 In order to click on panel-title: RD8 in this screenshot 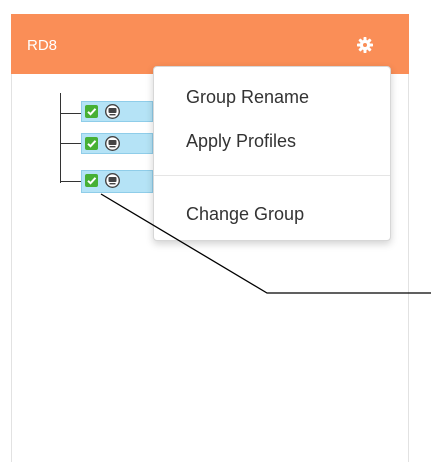, I will do `click(42, 45)`.